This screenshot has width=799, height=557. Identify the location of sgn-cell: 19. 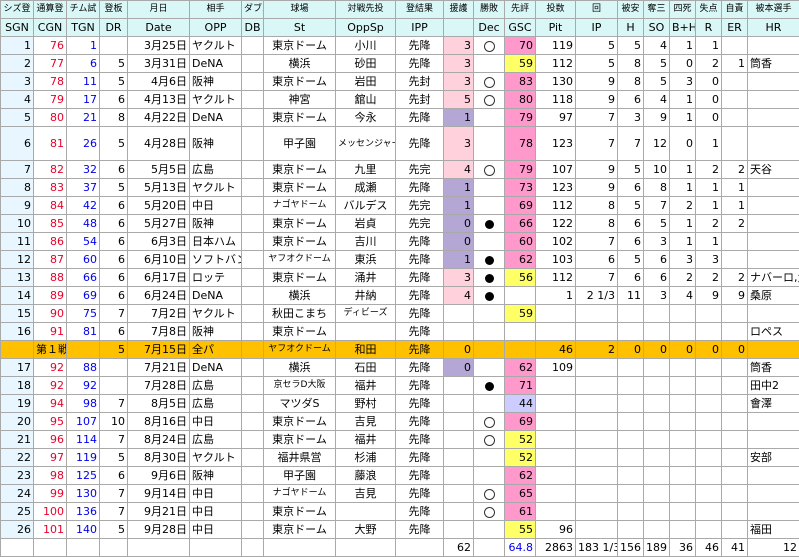
(17, 404).